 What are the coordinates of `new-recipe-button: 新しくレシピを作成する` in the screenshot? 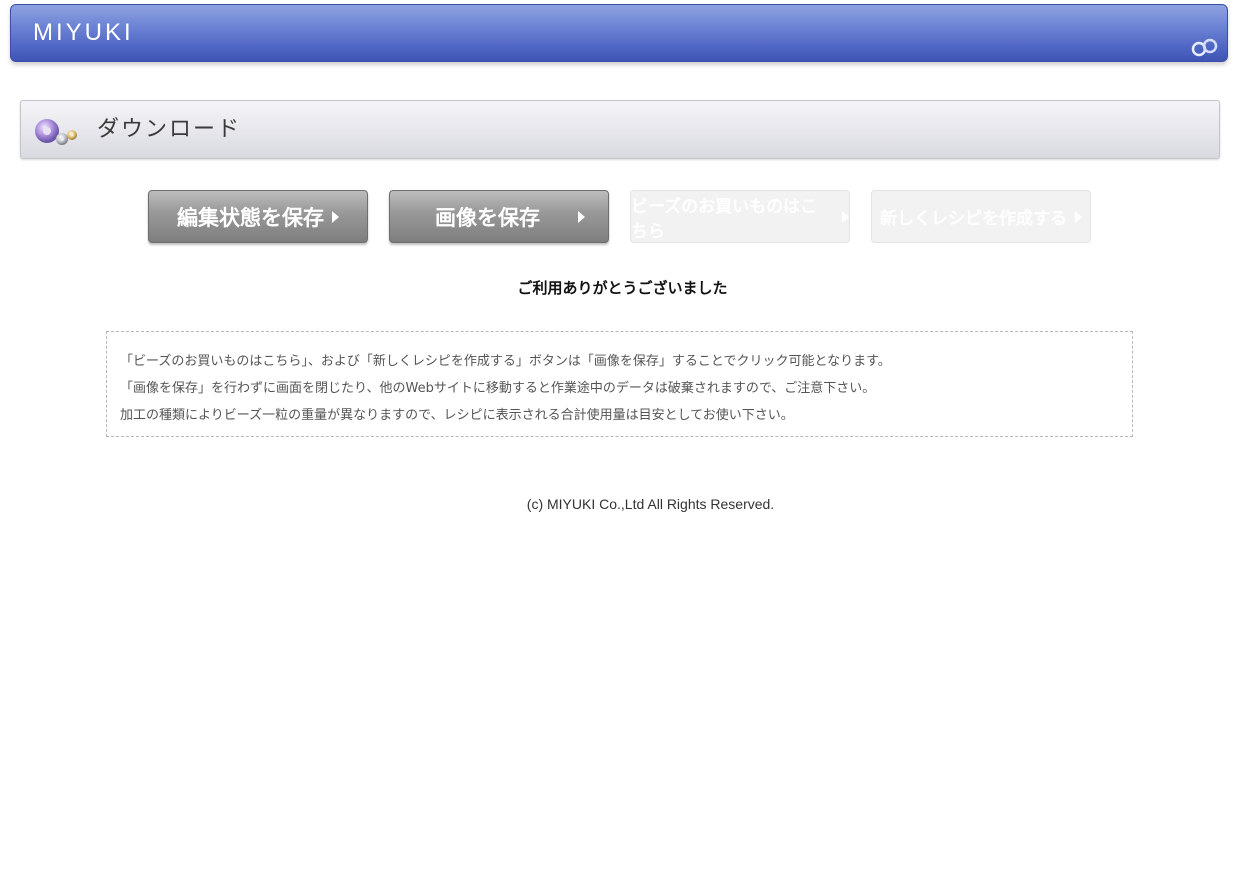 It's located at (981, 216).